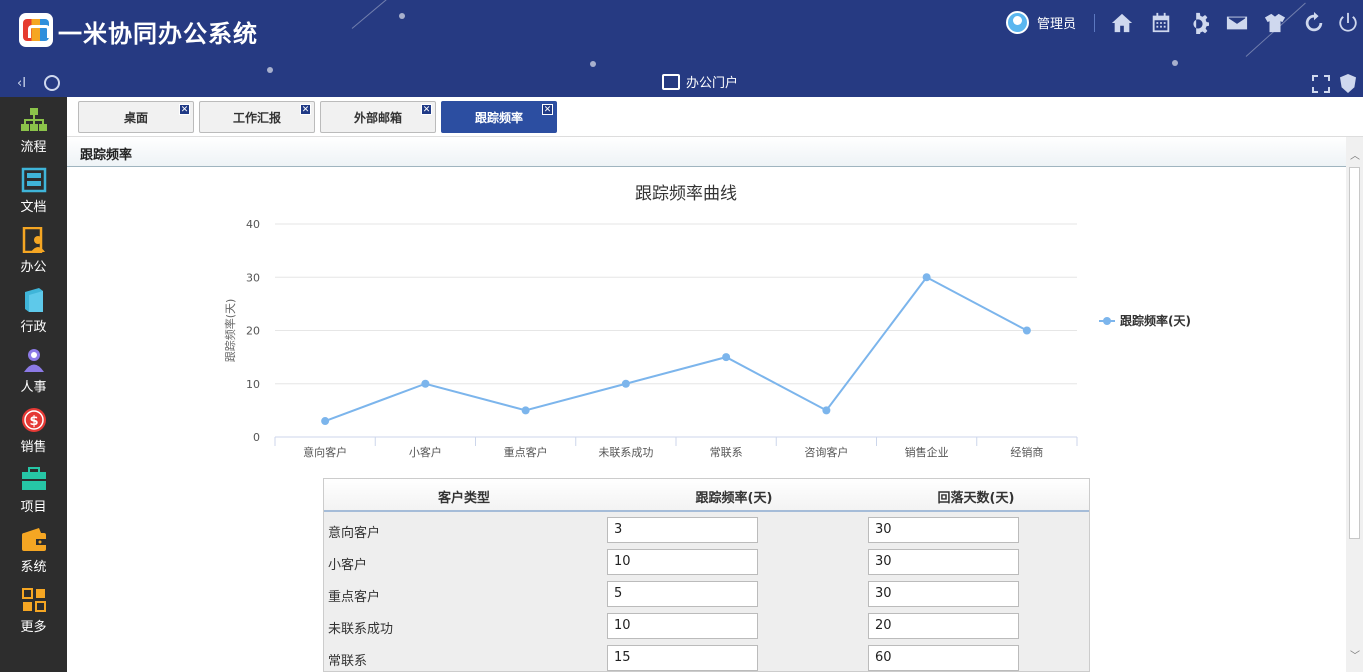 The width and height of the screenshot is (1363, 672). I want to click on dollar-icon: $, so click(34, 420).